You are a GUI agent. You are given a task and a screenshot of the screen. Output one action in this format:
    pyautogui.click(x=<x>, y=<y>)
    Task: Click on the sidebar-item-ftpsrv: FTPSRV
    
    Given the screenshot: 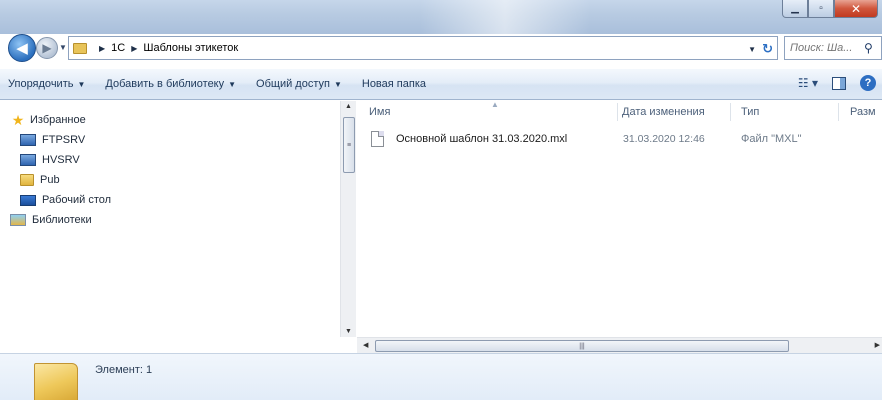 What is the action you would take?
    pyautogui.click(x=60, y=140)
    